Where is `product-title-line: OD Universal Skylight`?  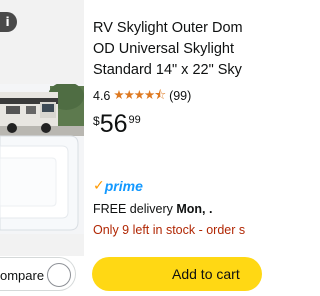
product-title-line: OD Universal Skylight is located at coordinates (164, 49).